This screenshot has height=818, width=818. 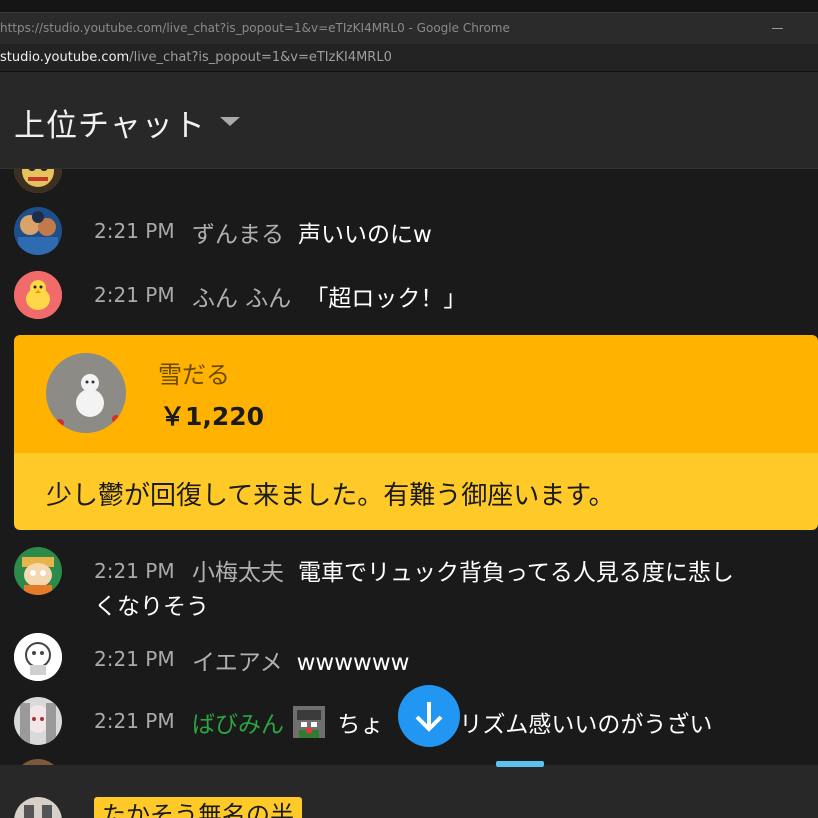 I want to click on arrow-down-icon, so click(x=429, y=717).